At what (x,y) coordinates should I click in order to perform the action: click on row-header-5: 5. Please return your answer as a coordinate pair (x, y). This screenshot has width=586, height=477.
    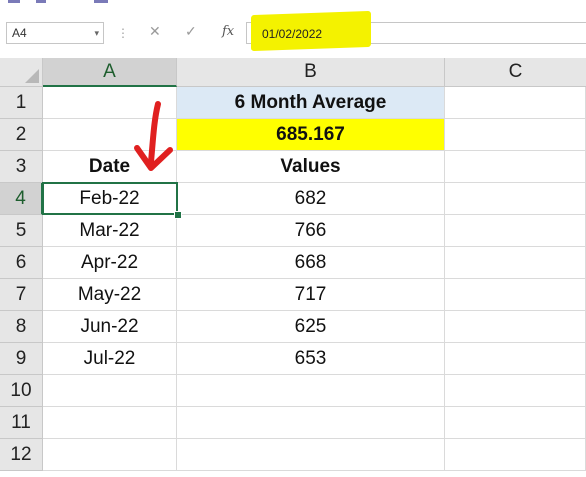
    Looking at the image, I should click on (21, 231).